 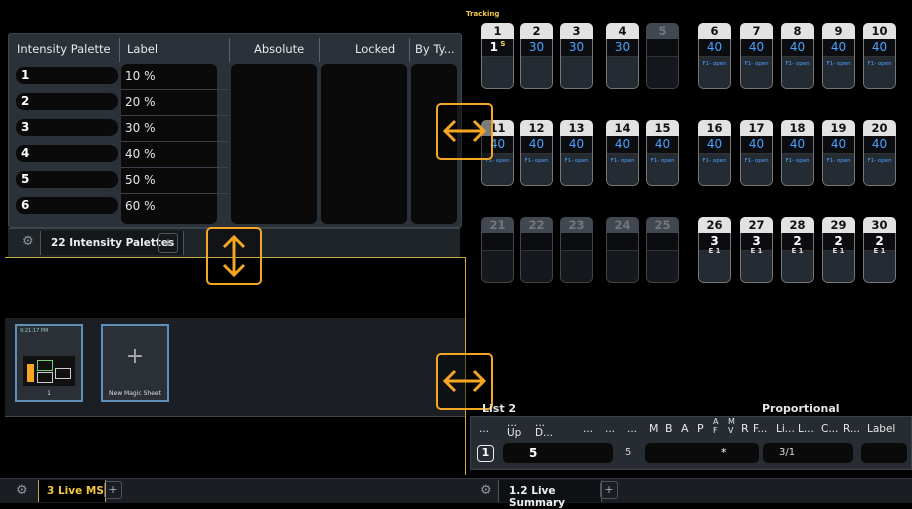 I want to click on col-header-m: M, so click(x=654, y=428).